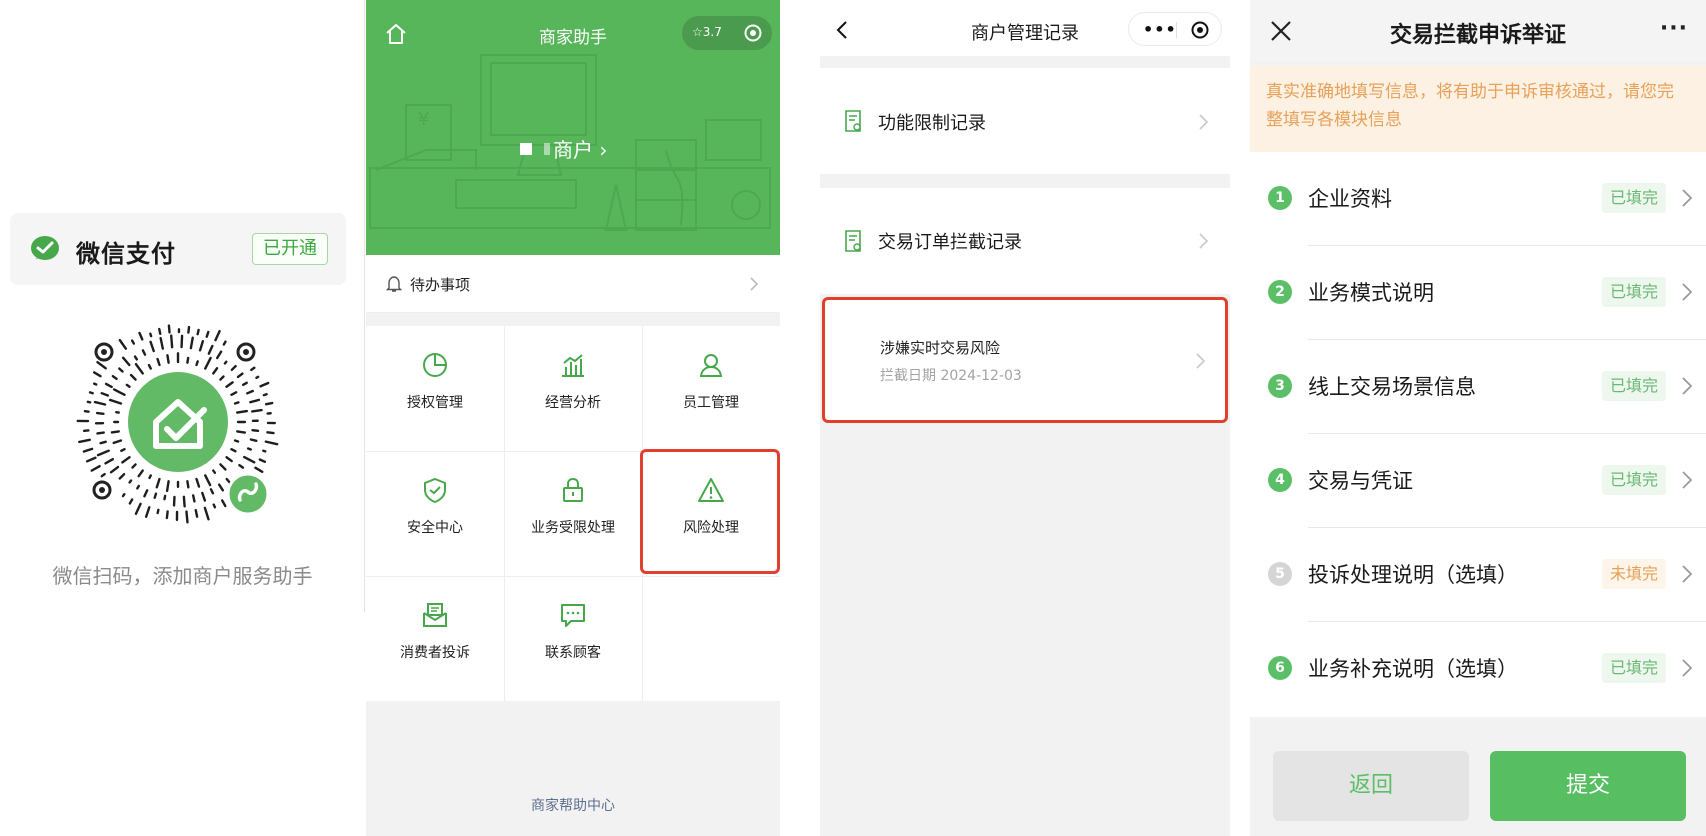 The height and width of the screenshot is (836, 1706). Describe the element at coordinates (710, 511) in the screenshot. I see `highlight-box` at that location.